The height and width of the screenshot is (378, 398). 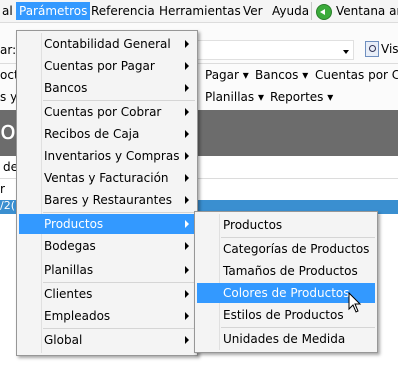 I want to click on toolbar-reportes: Reportes ▾, so click(x=301, y=97).